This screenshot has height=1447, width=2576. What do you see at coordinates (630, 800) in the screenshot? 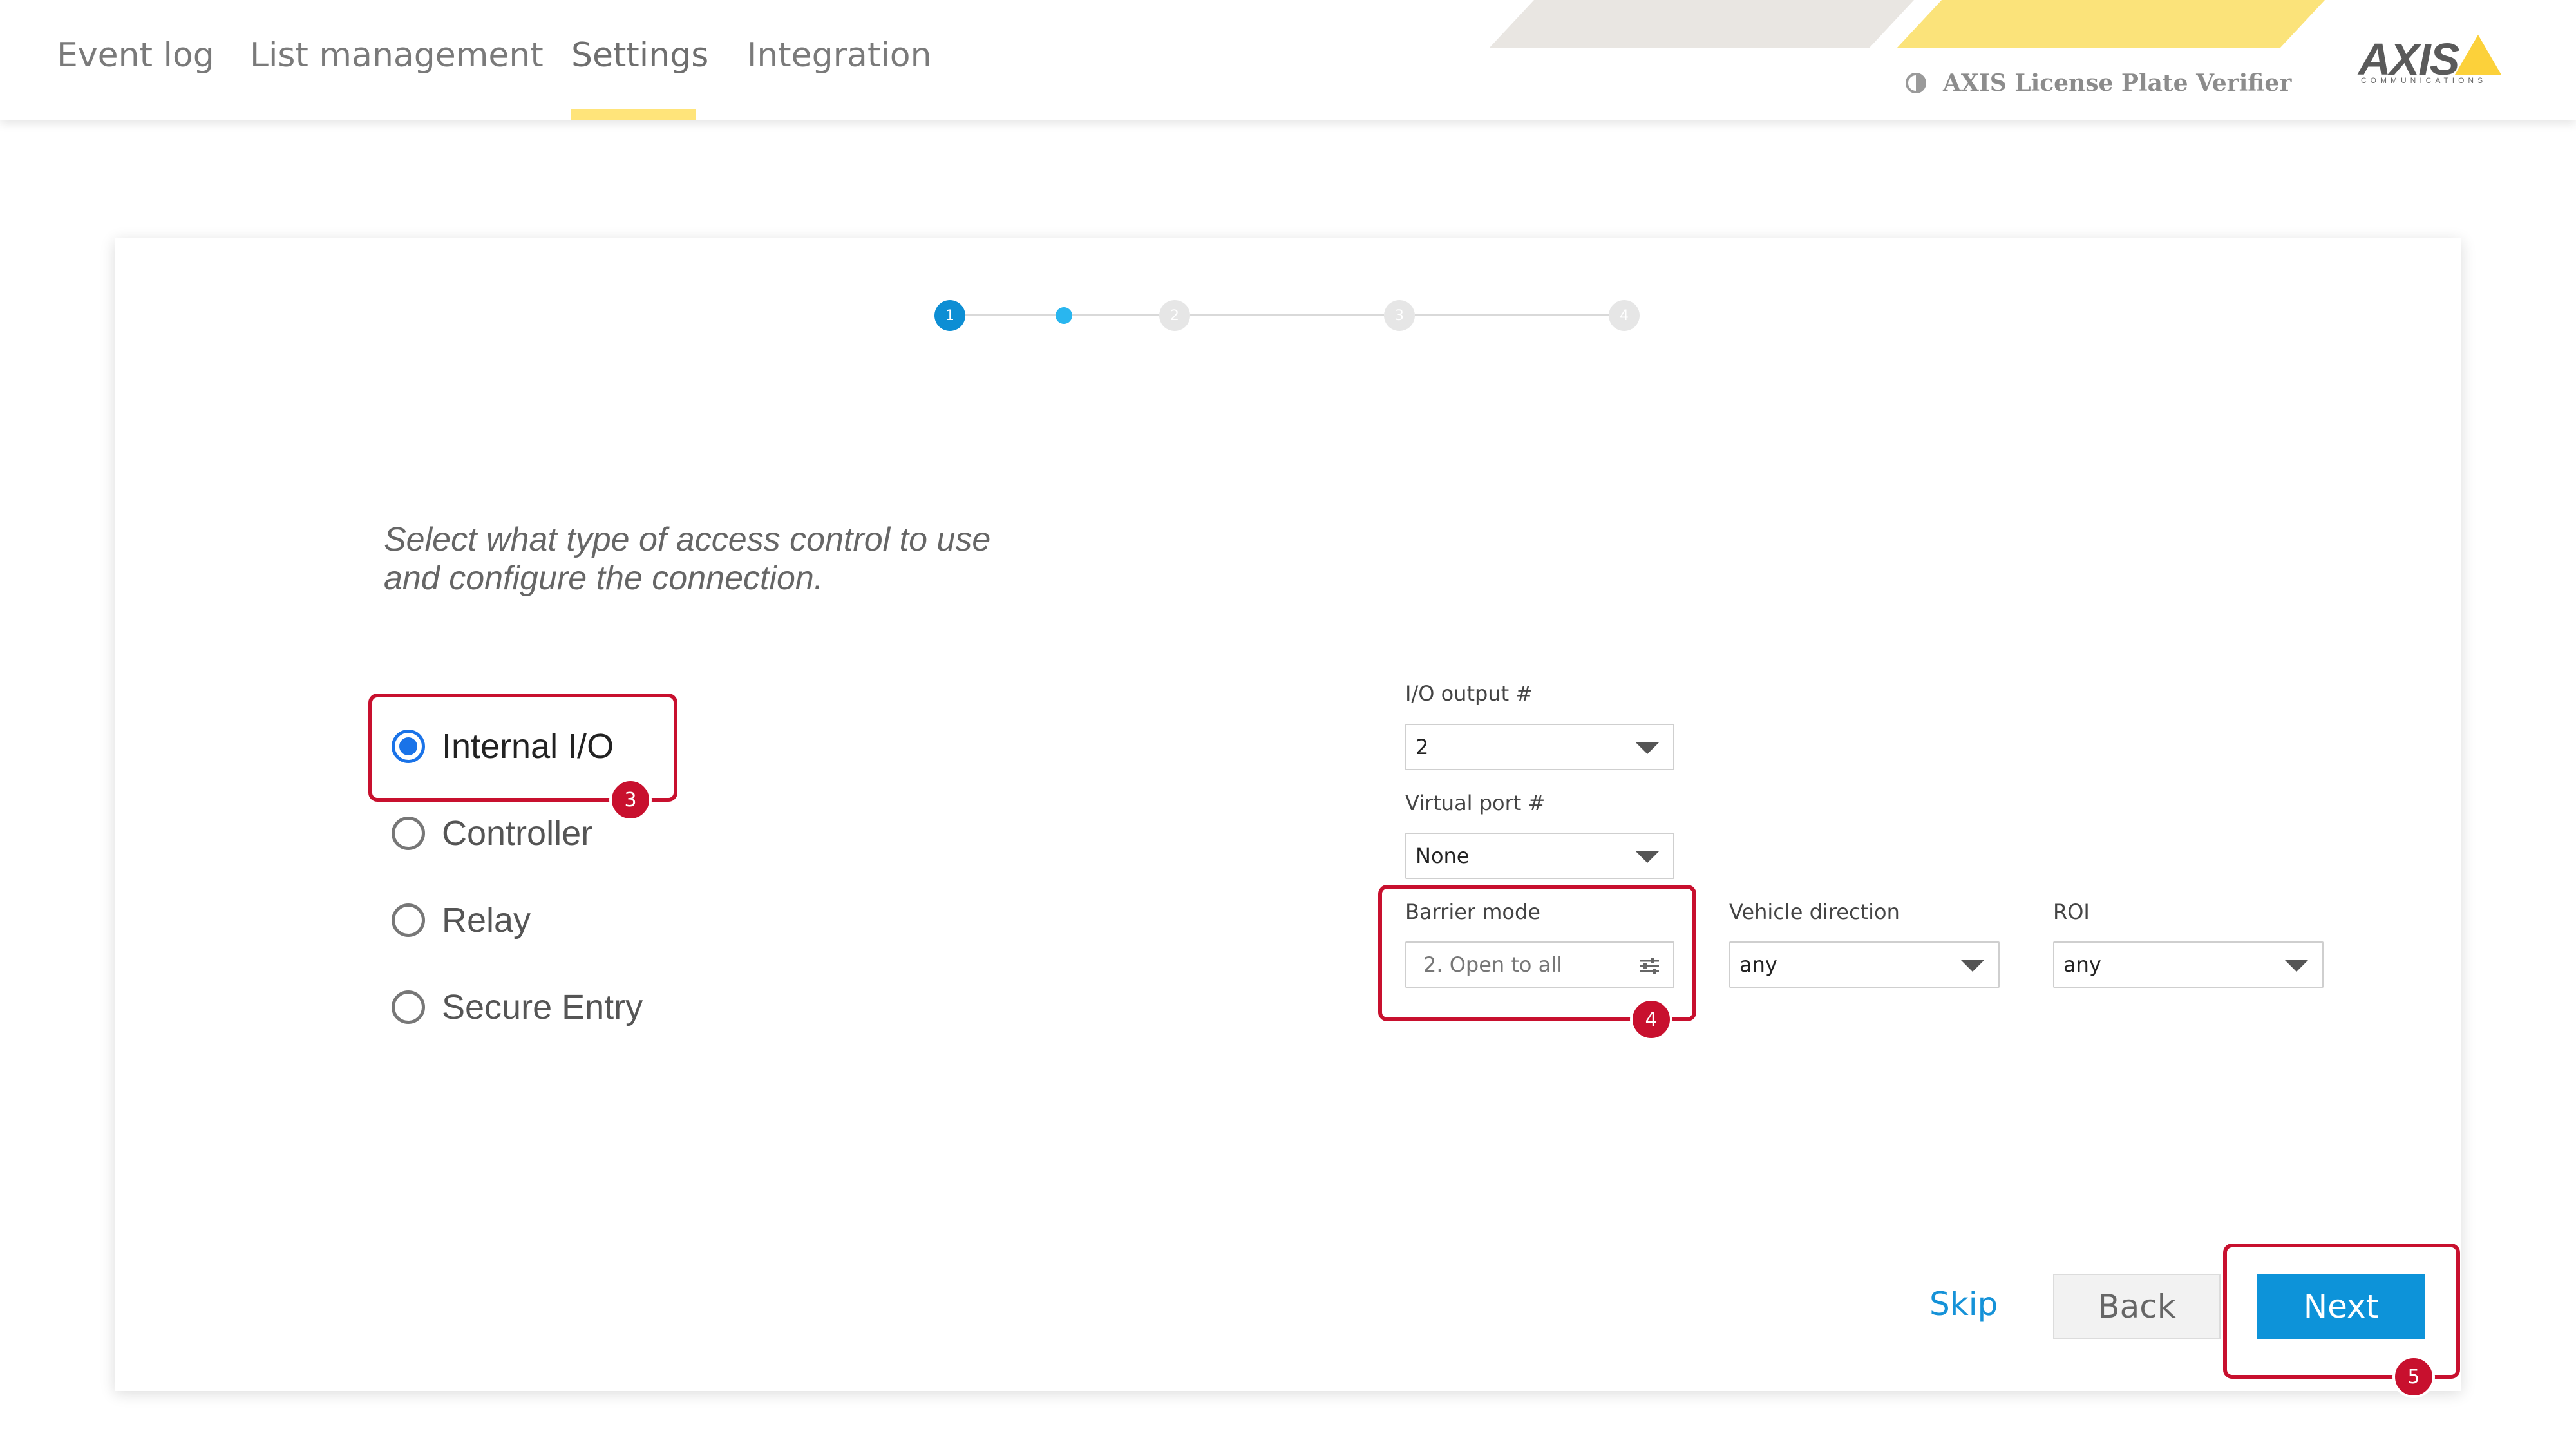
I see `annotation-badge-3: 3` at bounding box center [630, 800].